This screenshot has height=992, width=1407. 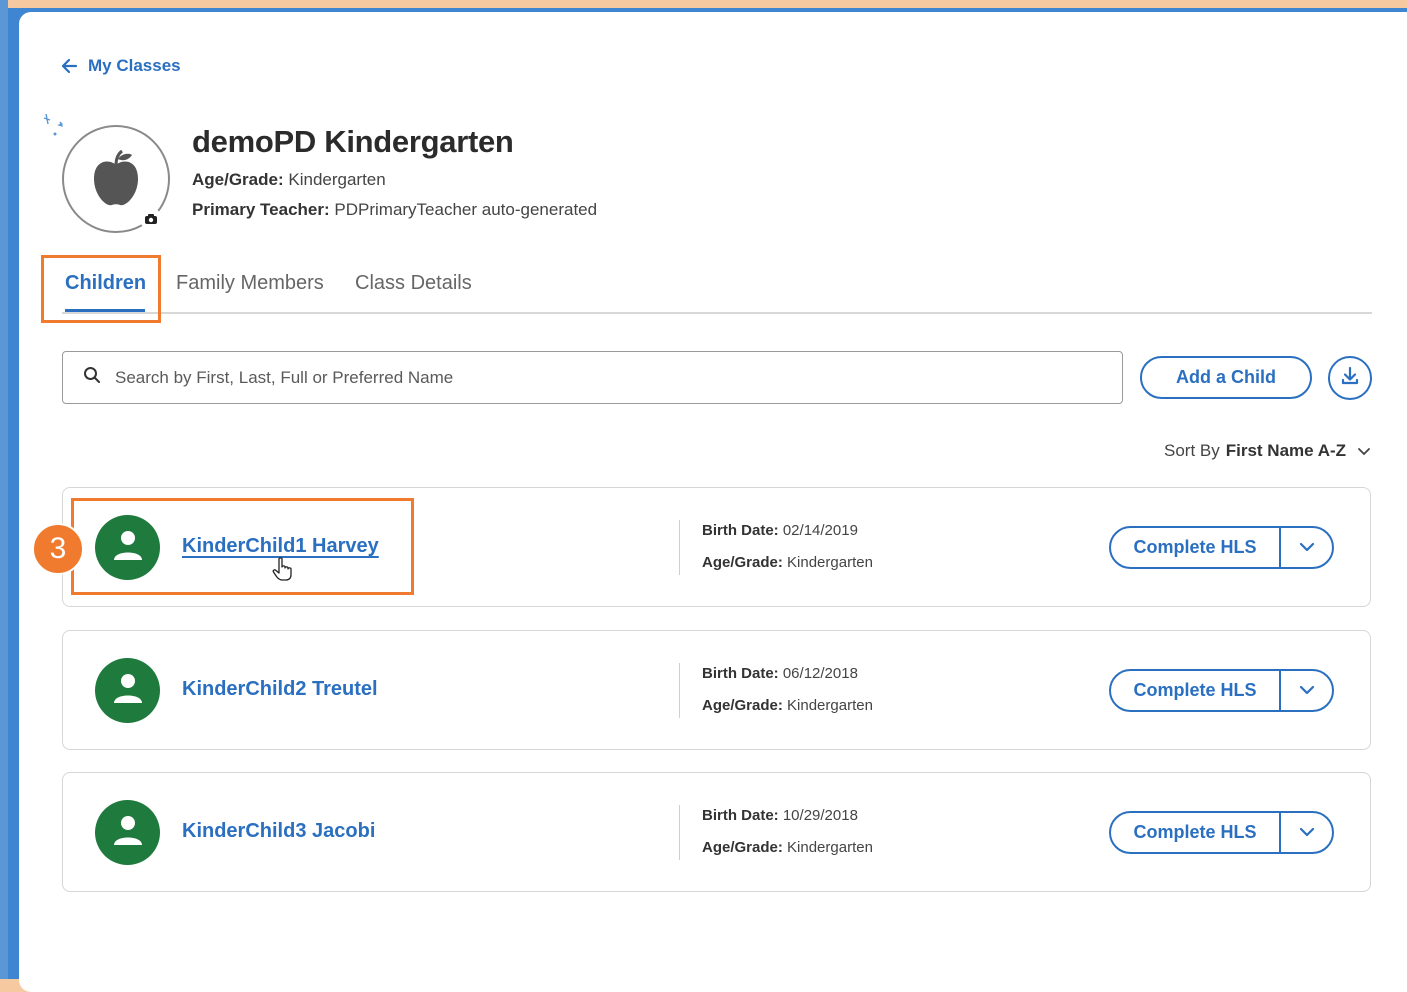 What do you see at coordinates (4, 489) in the screenshot?
I see `frame-left-strip` at bounding box center [4, 489].